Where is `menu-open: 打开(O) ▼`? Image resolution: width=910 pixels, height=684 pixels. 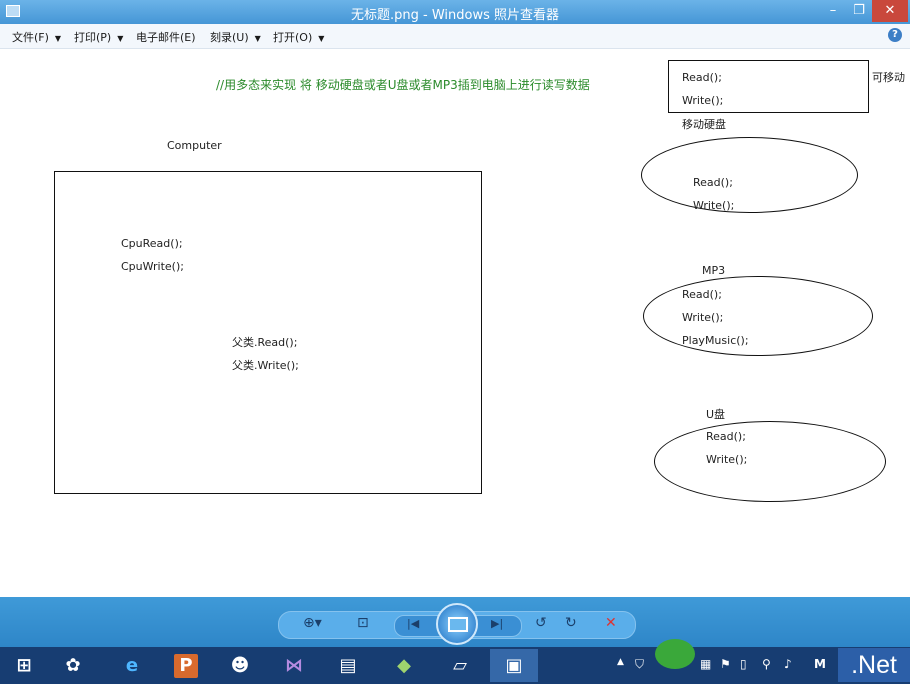 menu-open: 打开(O) ▼ is located at coordinates (298, 37).